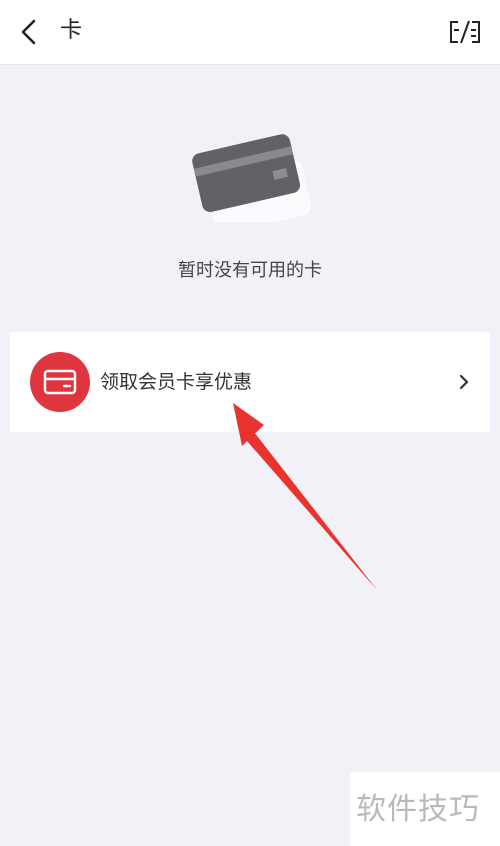 The height and width of the screenshot is (846, 500). I want to click on chevron-left-icon, so click(28, 32).